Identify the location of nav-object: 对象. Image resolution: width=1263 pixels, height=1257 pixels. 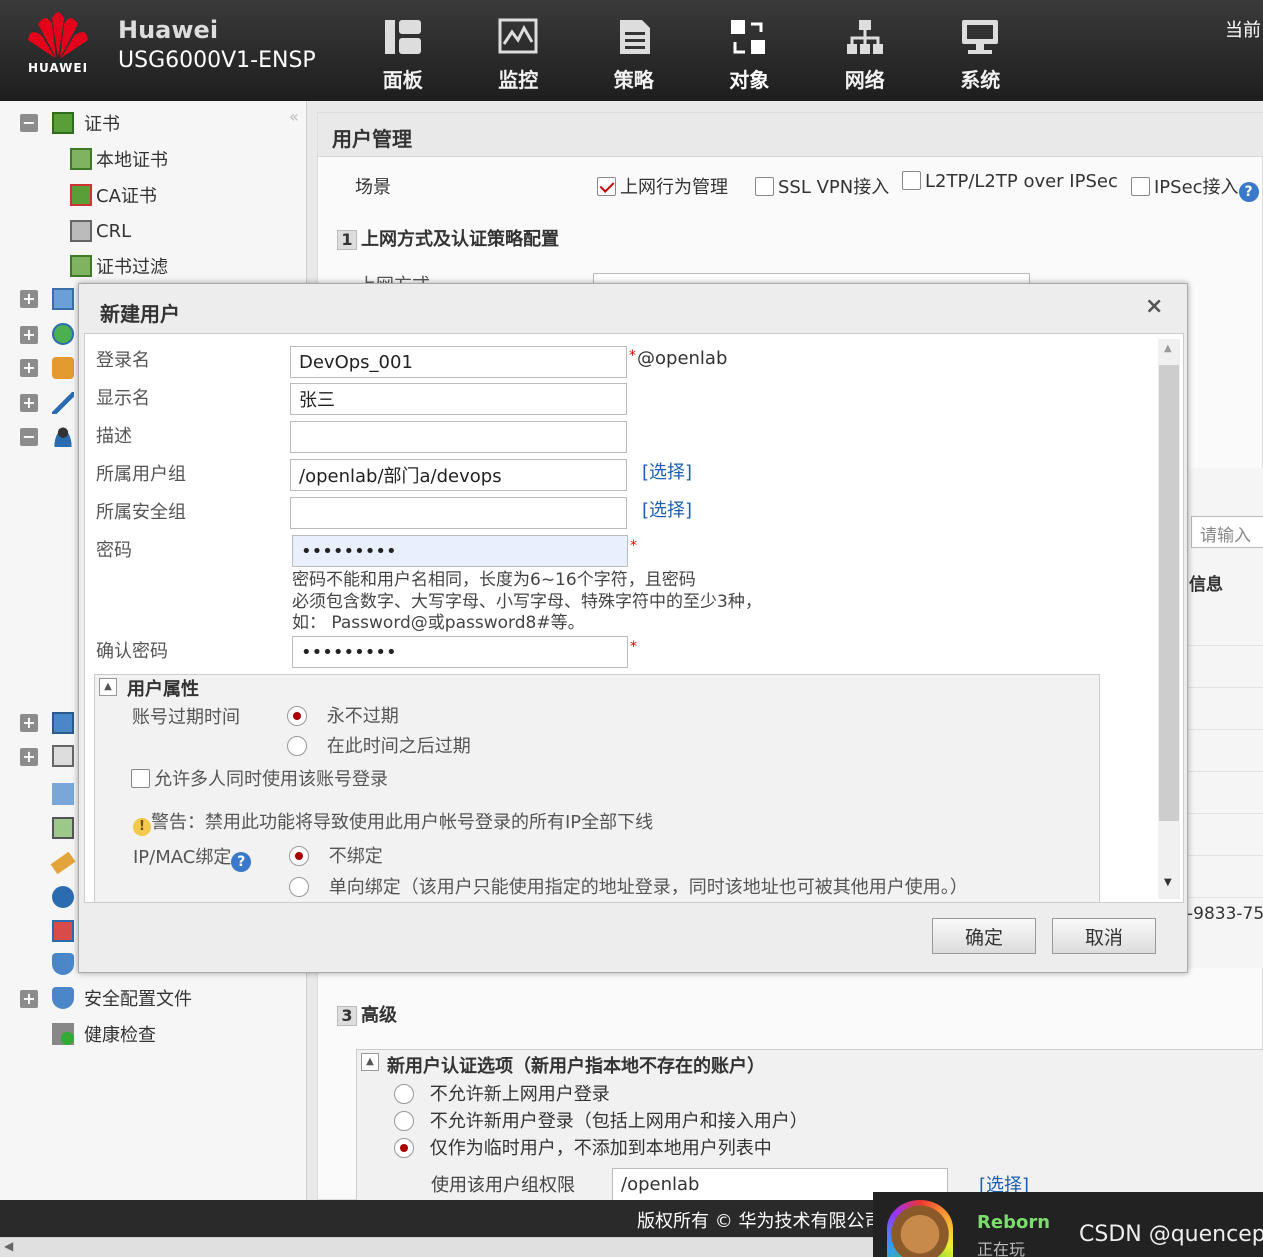
(750, 55).